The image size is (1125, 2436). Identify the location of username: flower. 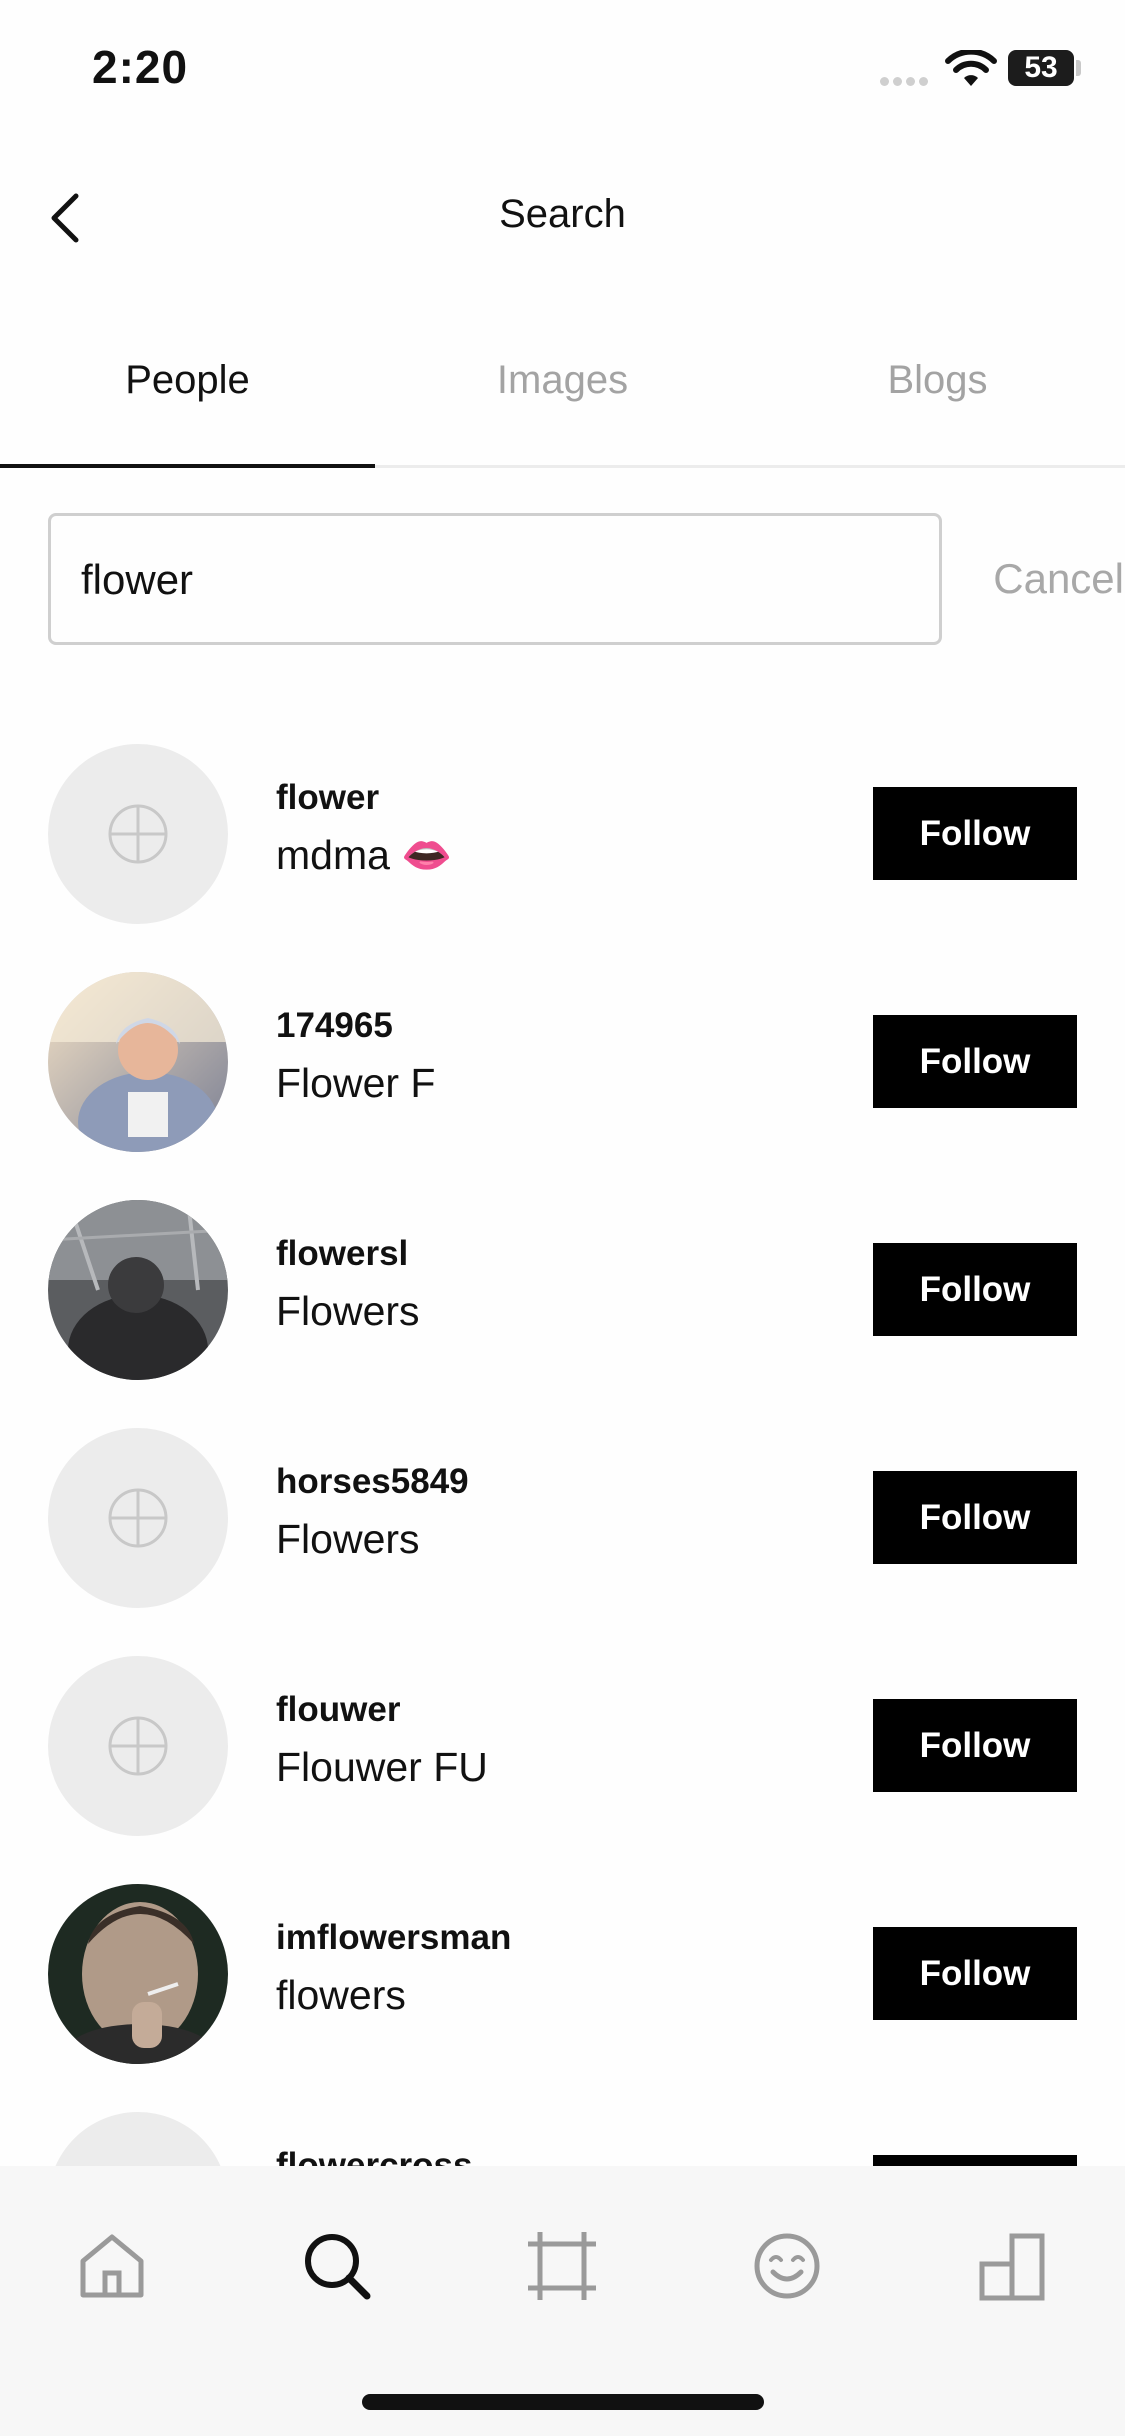
(328, 797).